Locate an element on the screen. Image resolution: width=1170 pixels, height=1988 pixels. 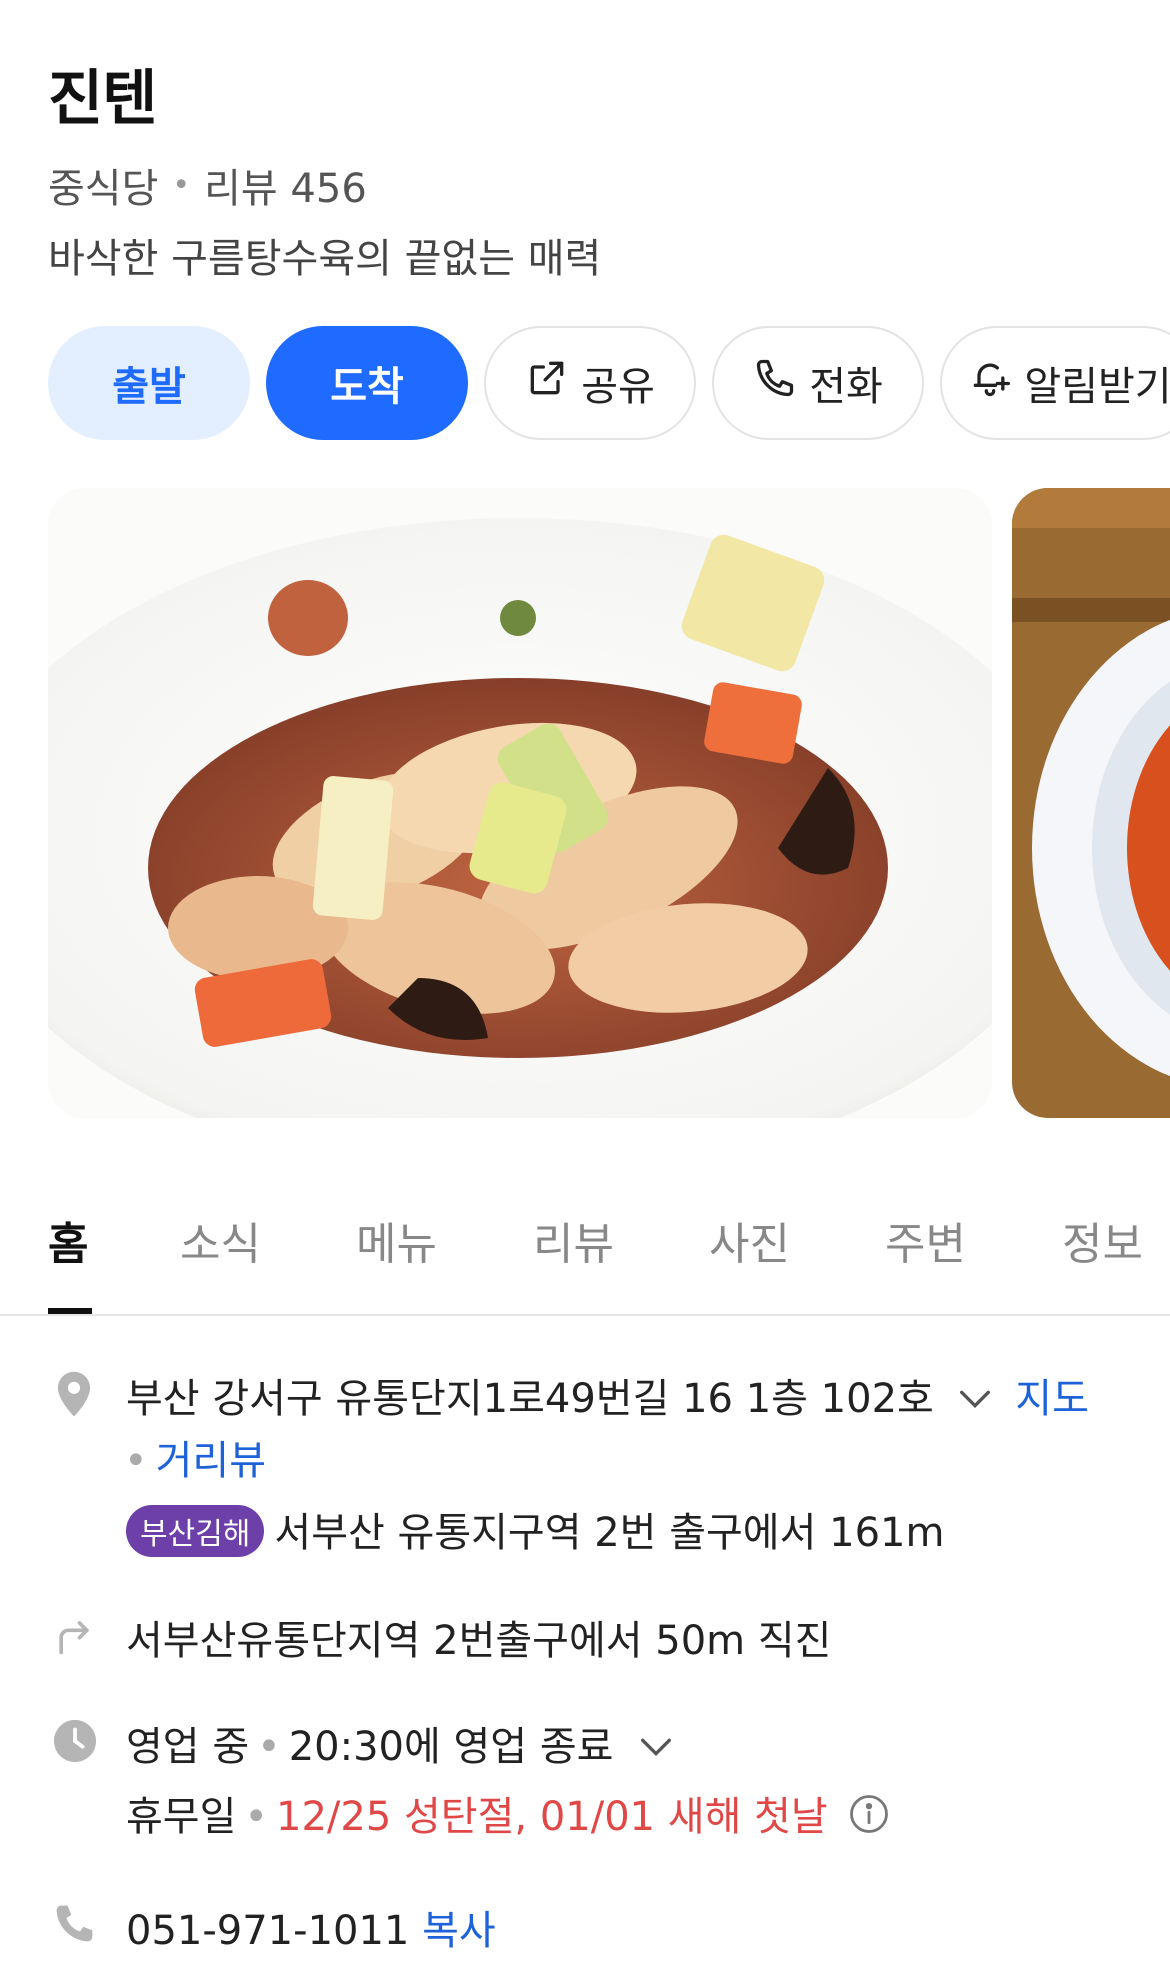
tab-menu: 메뉴 is located at coordinates (396, 1240).